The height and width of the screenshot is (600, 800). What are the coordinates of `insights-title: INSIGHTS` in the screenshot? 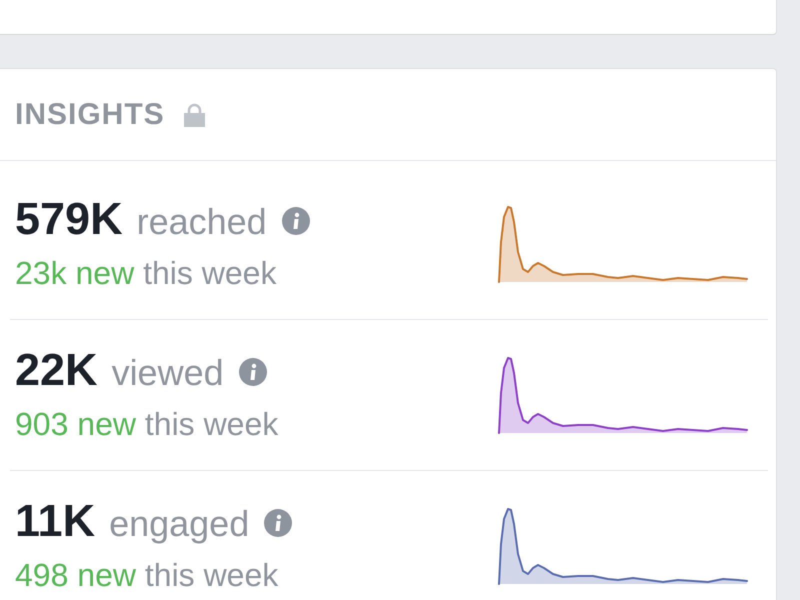 It's located at (90, 114).